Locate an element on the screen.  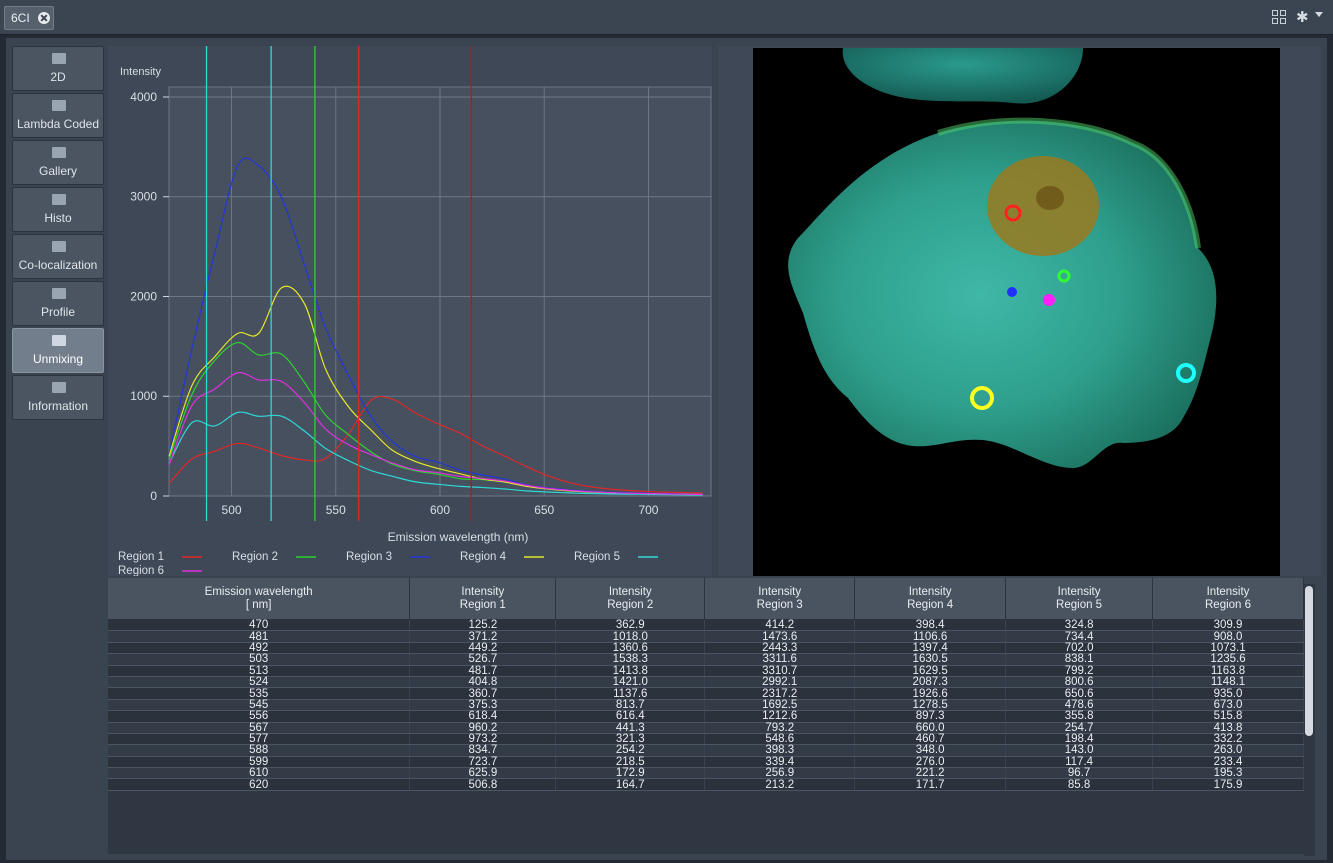
table-scrollbar is located at coordinates (1309, 720).